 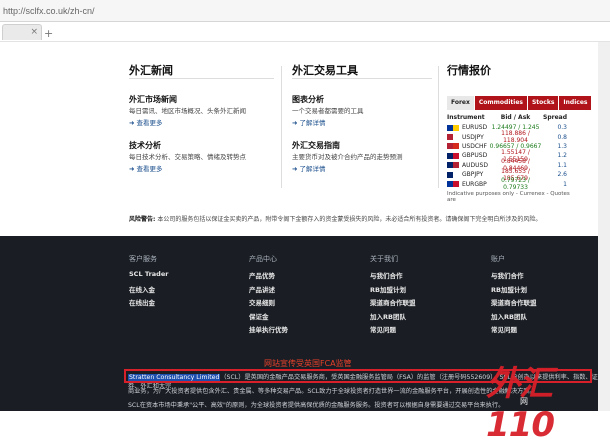 I want to click on quote-spread: 2.6, so click(x=562, y=175).